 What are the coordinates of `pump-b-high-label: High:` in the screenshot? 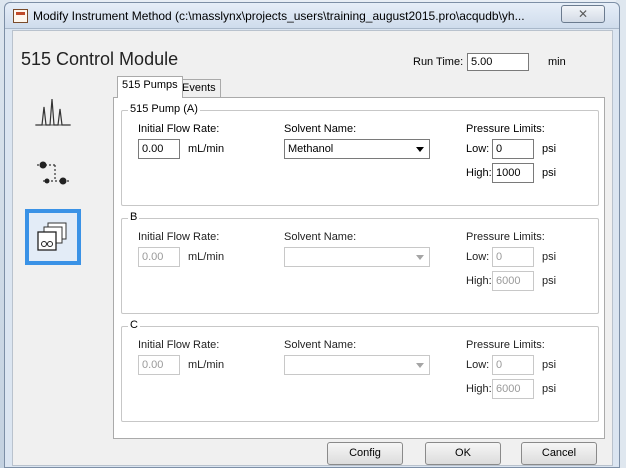 It's located at (479, 281).